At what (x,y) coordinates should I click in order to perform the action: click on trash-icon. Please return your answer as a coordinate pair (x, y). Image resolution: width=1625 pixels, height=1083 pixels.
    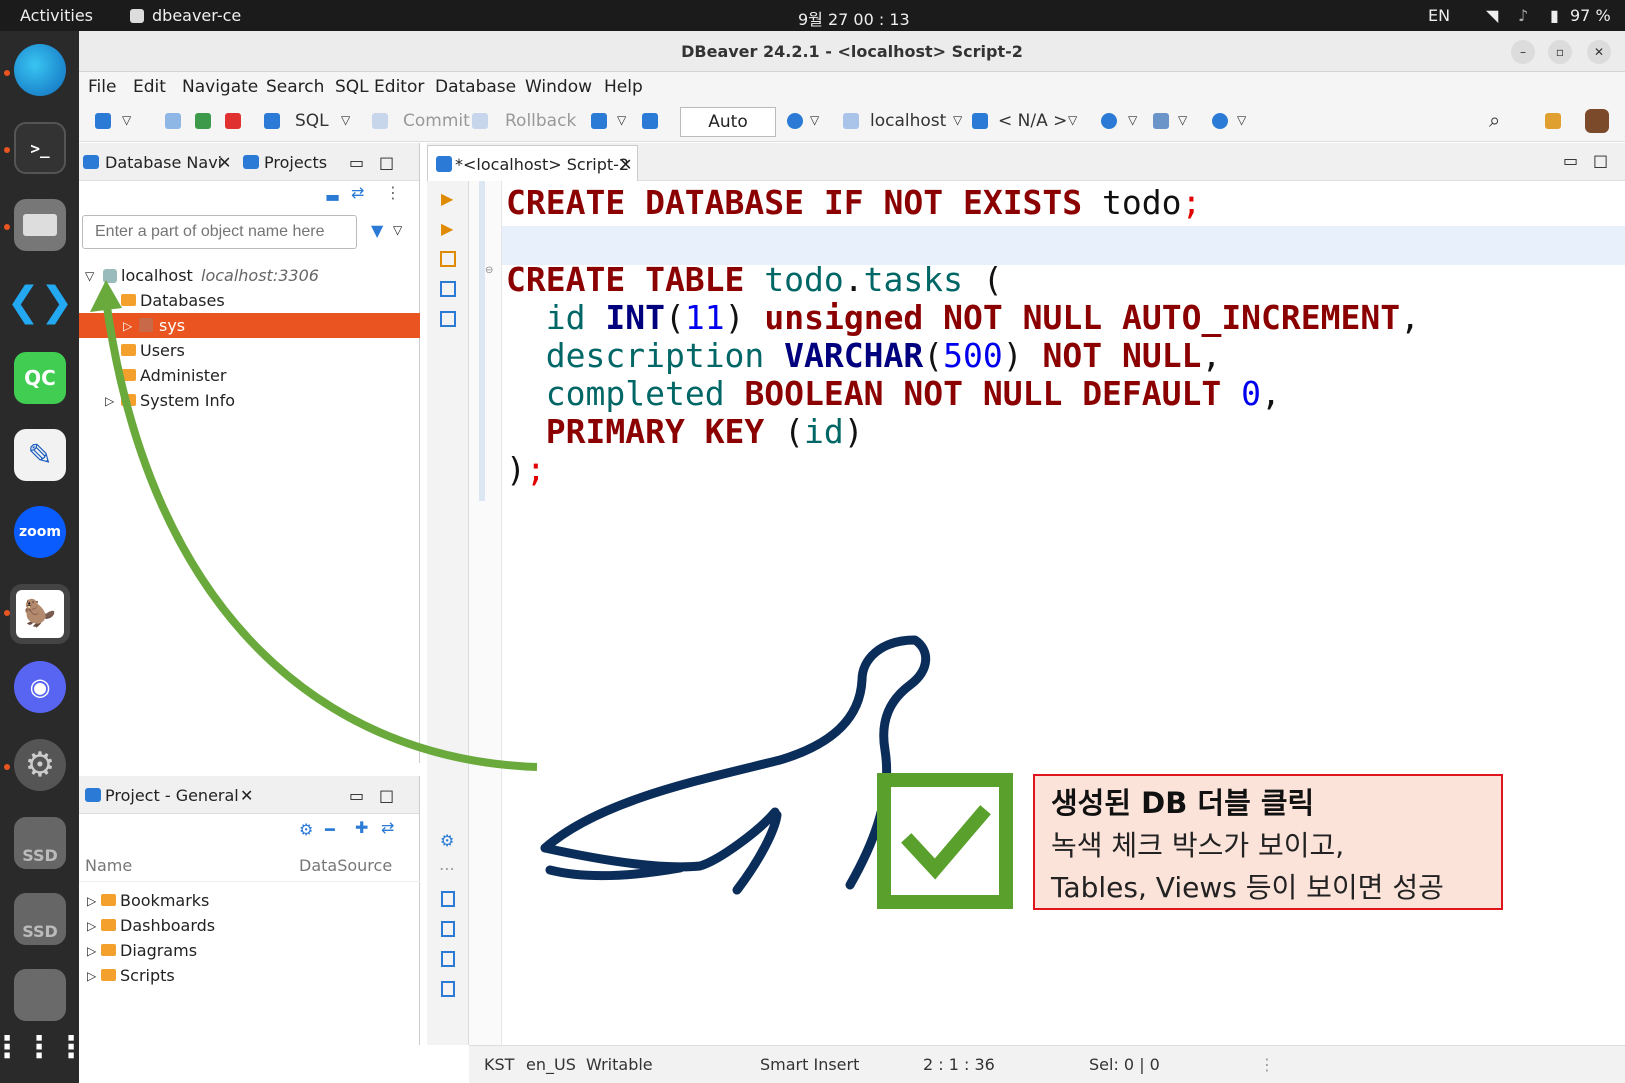
    Looking at the image, I should click on (40, 995).